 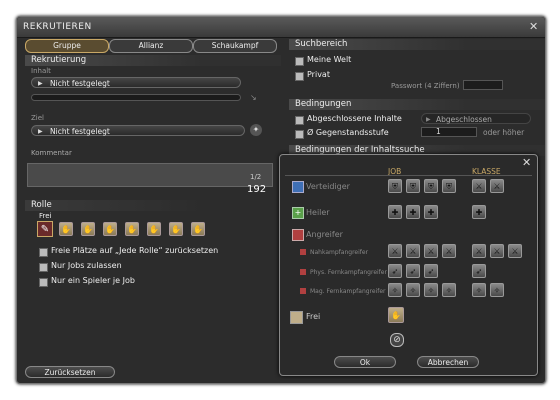 I want to click on private-checkbox, so click(x=299, y=76).